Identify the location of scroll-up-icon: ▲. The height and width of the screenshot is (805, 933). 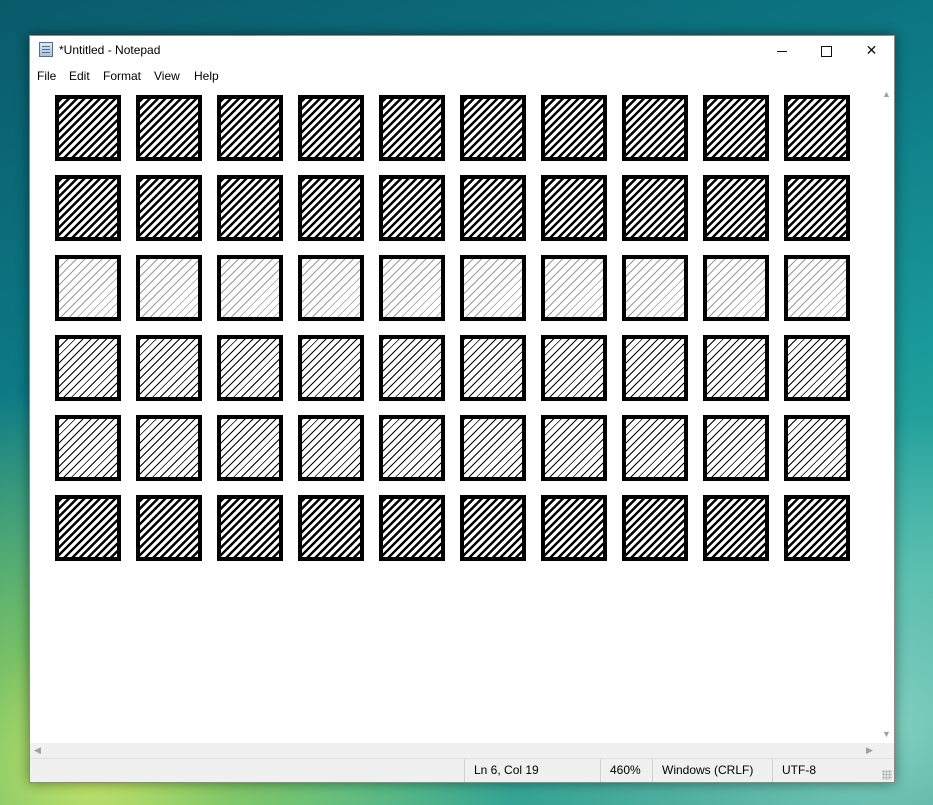
(886, 94).